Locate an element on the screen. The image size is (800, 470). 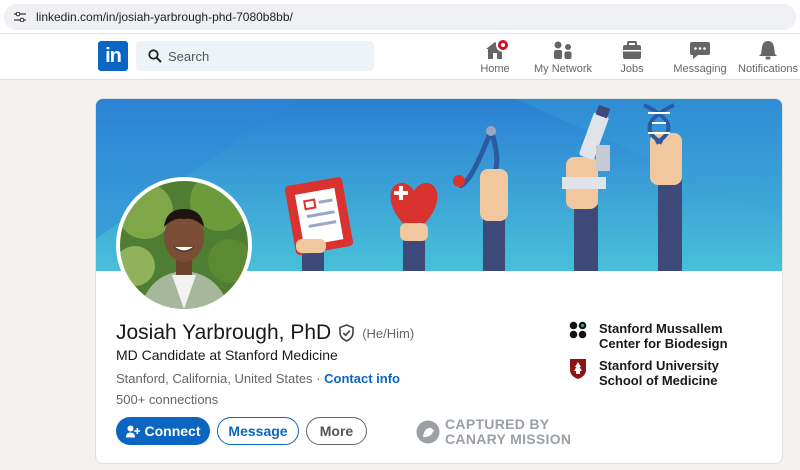
search-input is located at coordinates (268, 56).